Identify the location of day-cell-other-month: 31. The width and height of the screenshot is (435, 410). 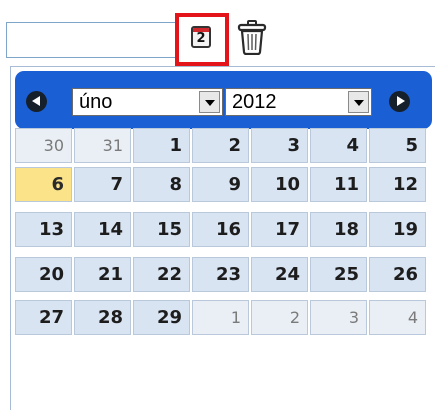
(102, 145).